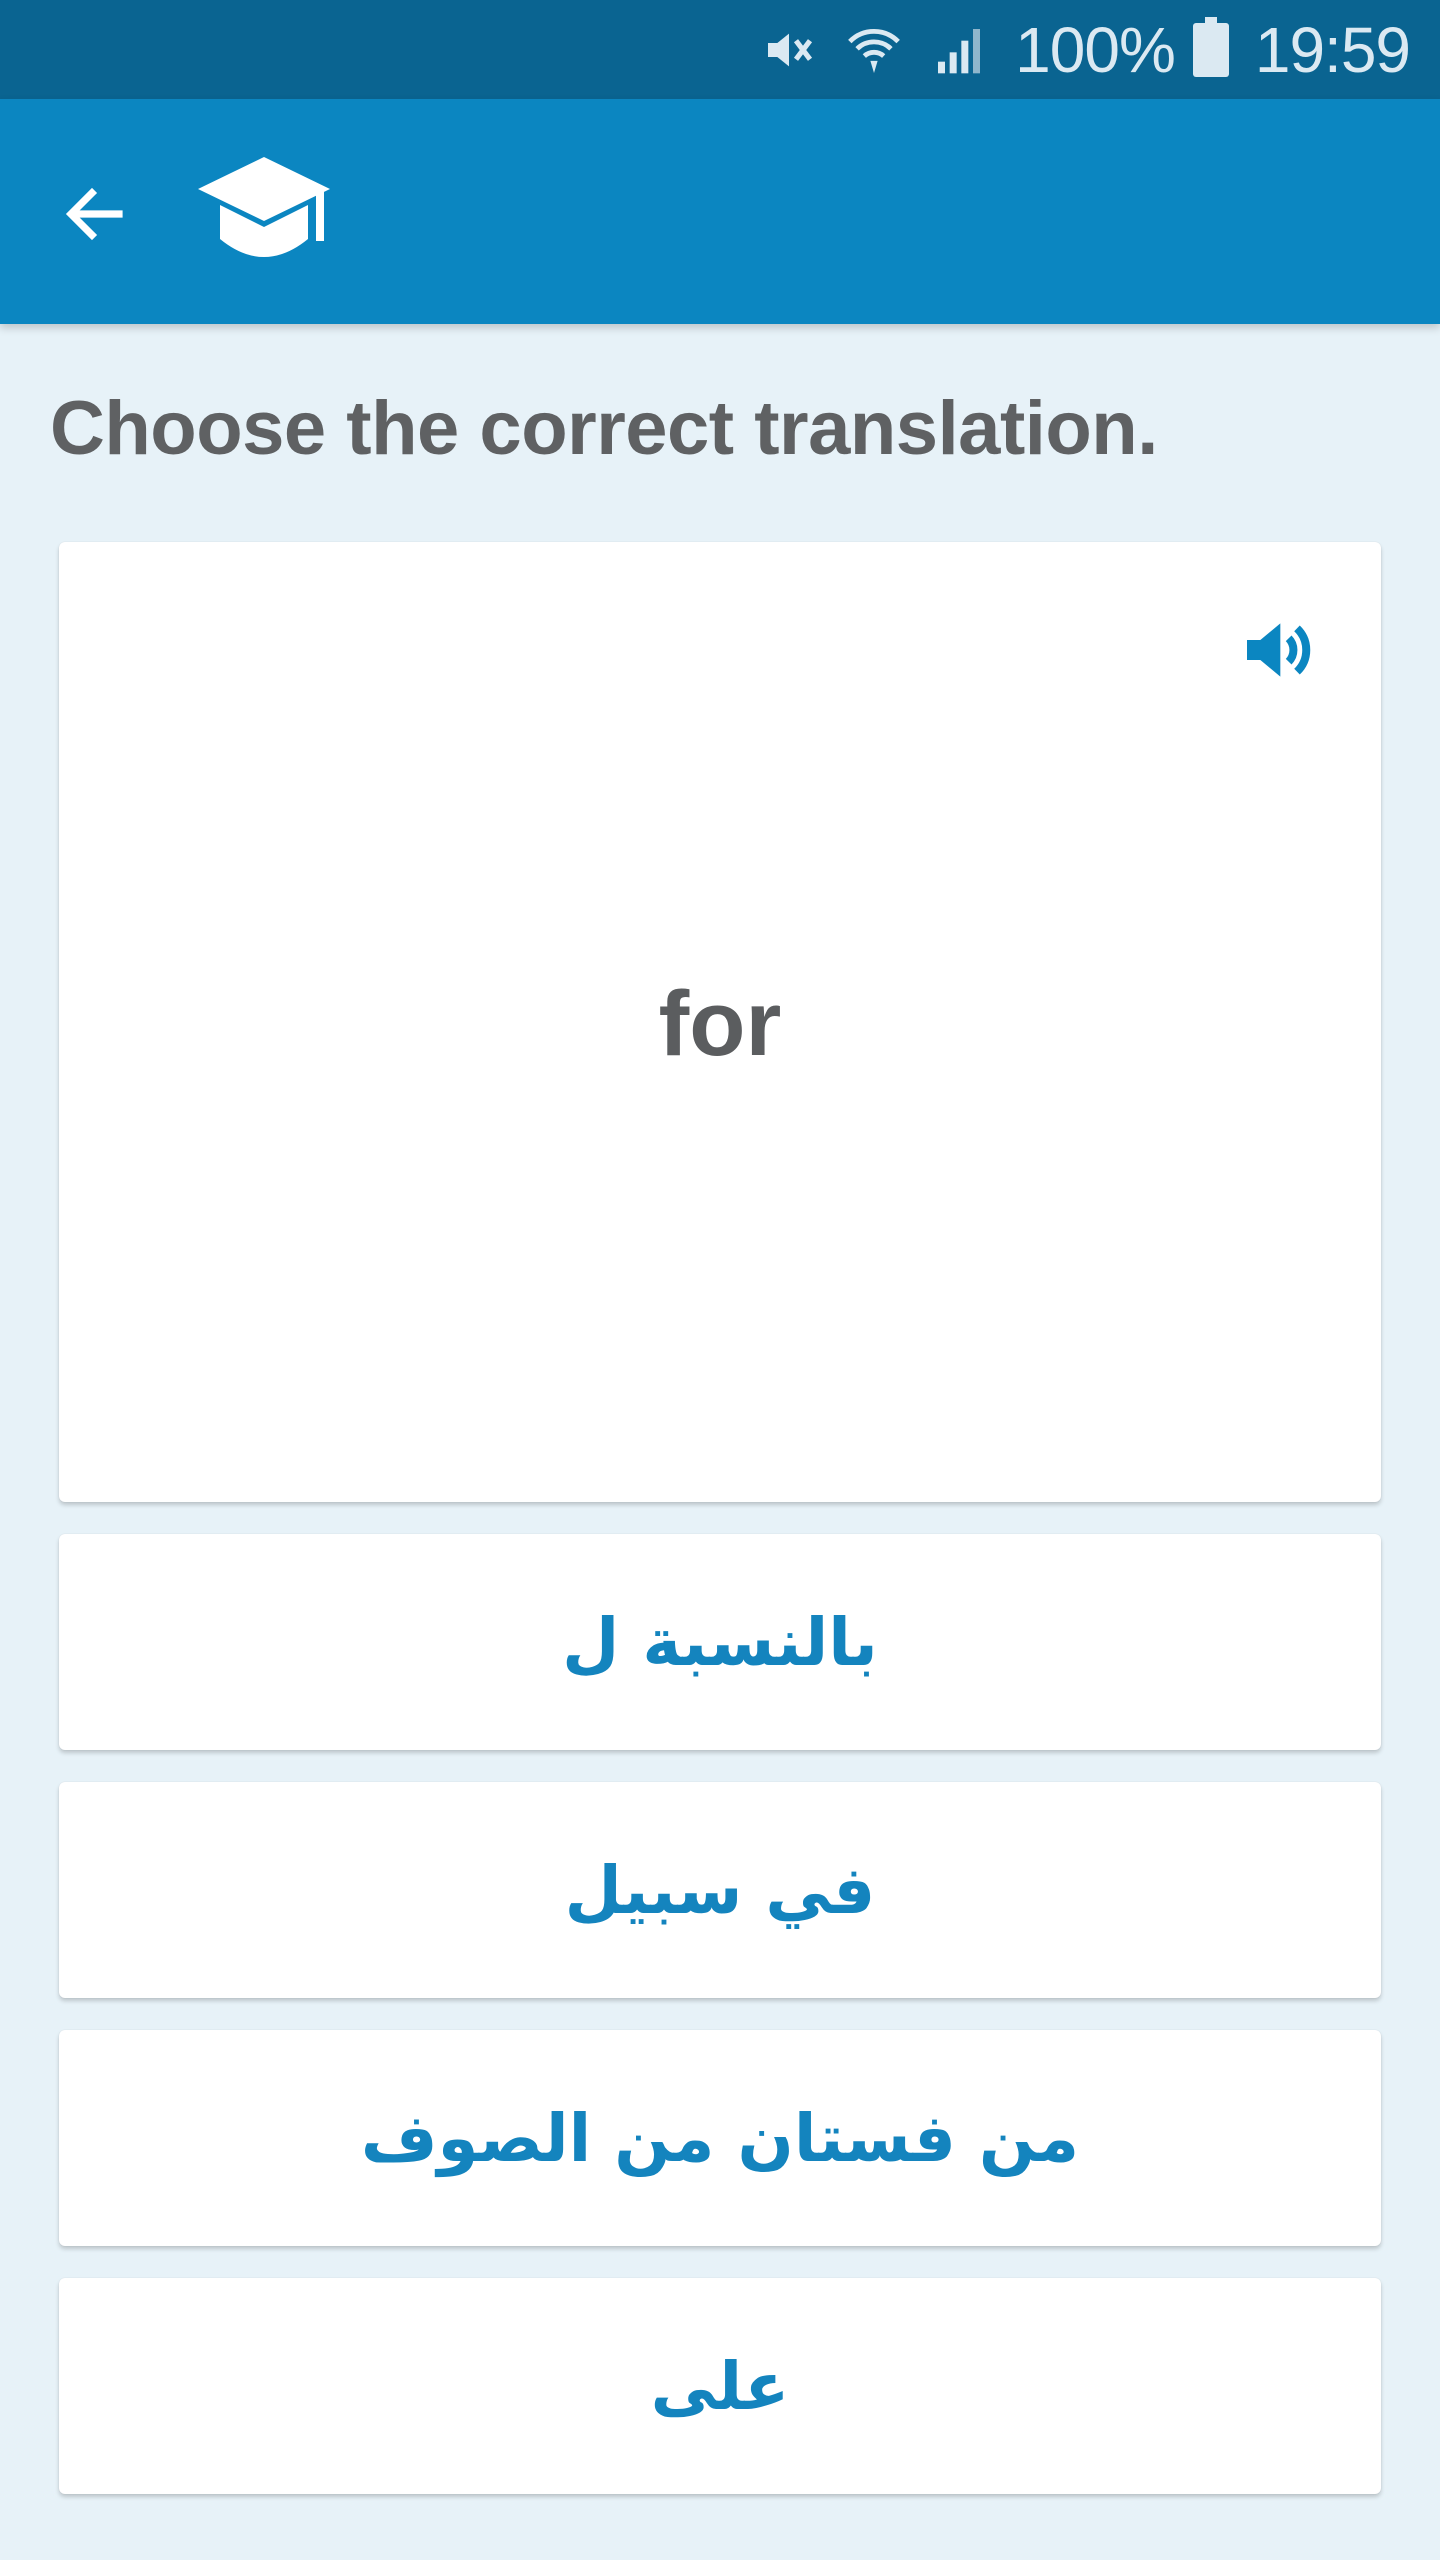  Describe the element at coordinates (789, 50) in the screenshot. I see `mute-icon` at that location.